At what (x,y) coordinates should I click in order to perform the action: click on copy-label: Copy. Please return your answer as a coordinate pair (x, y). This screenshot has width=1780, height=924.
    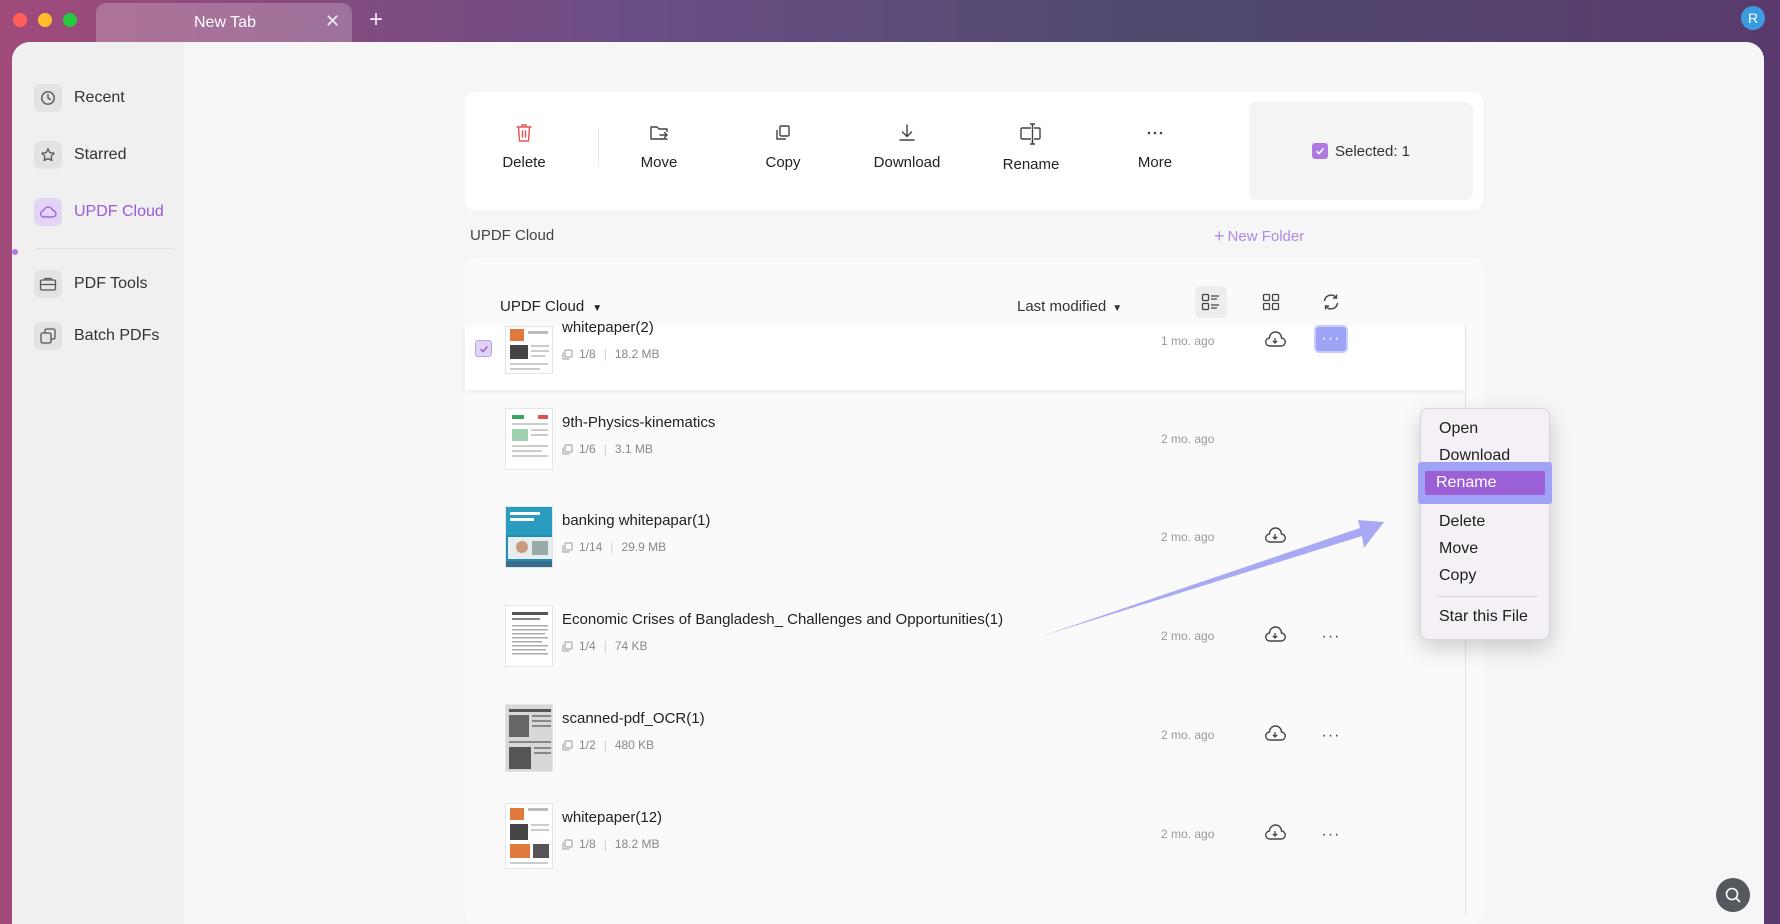
    Looking at the image, I should click on (783, 162).